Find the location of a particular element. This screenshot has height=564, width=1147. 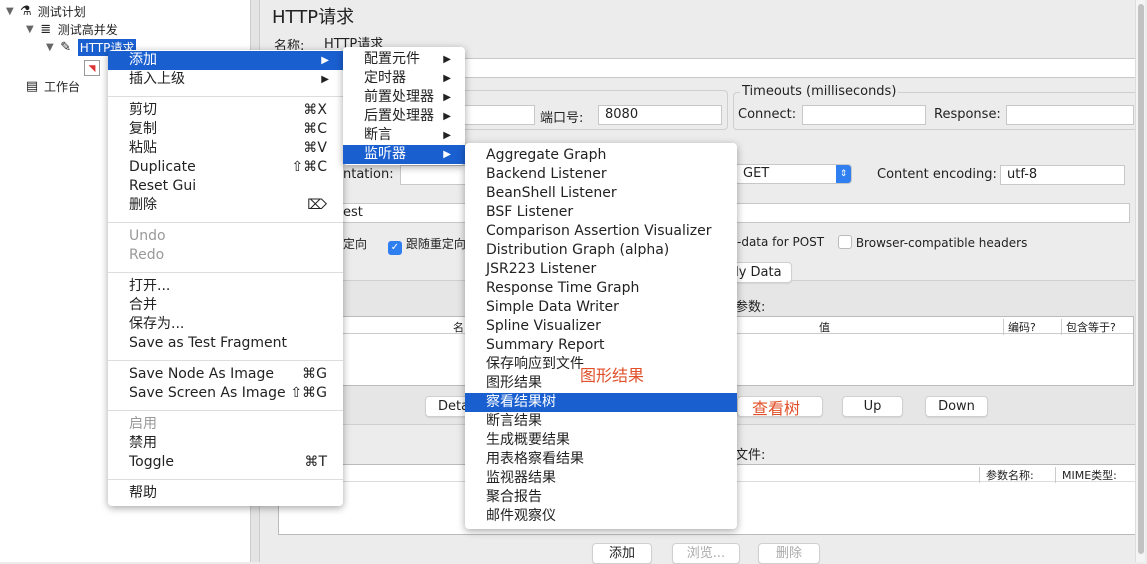

multipart-label: -data for POST is located at coordinates (781, 242).